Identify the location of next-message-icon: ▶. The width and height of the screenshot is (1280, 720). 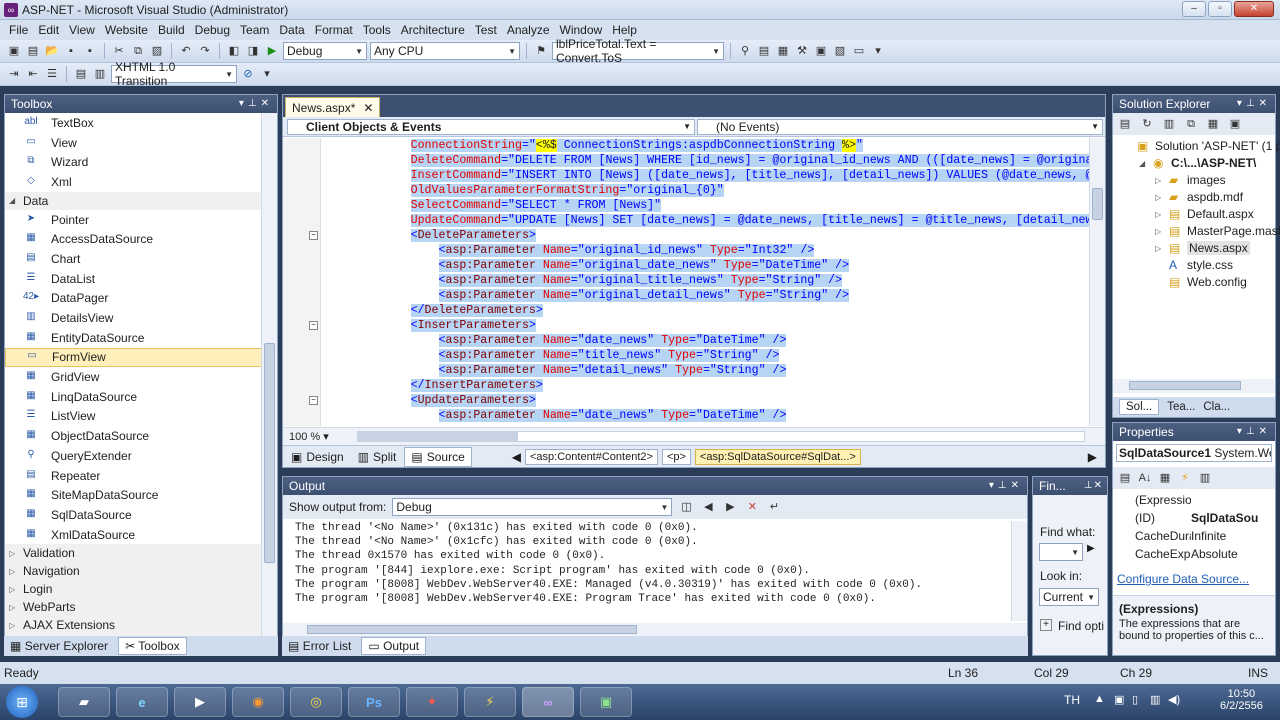
(730, 507).